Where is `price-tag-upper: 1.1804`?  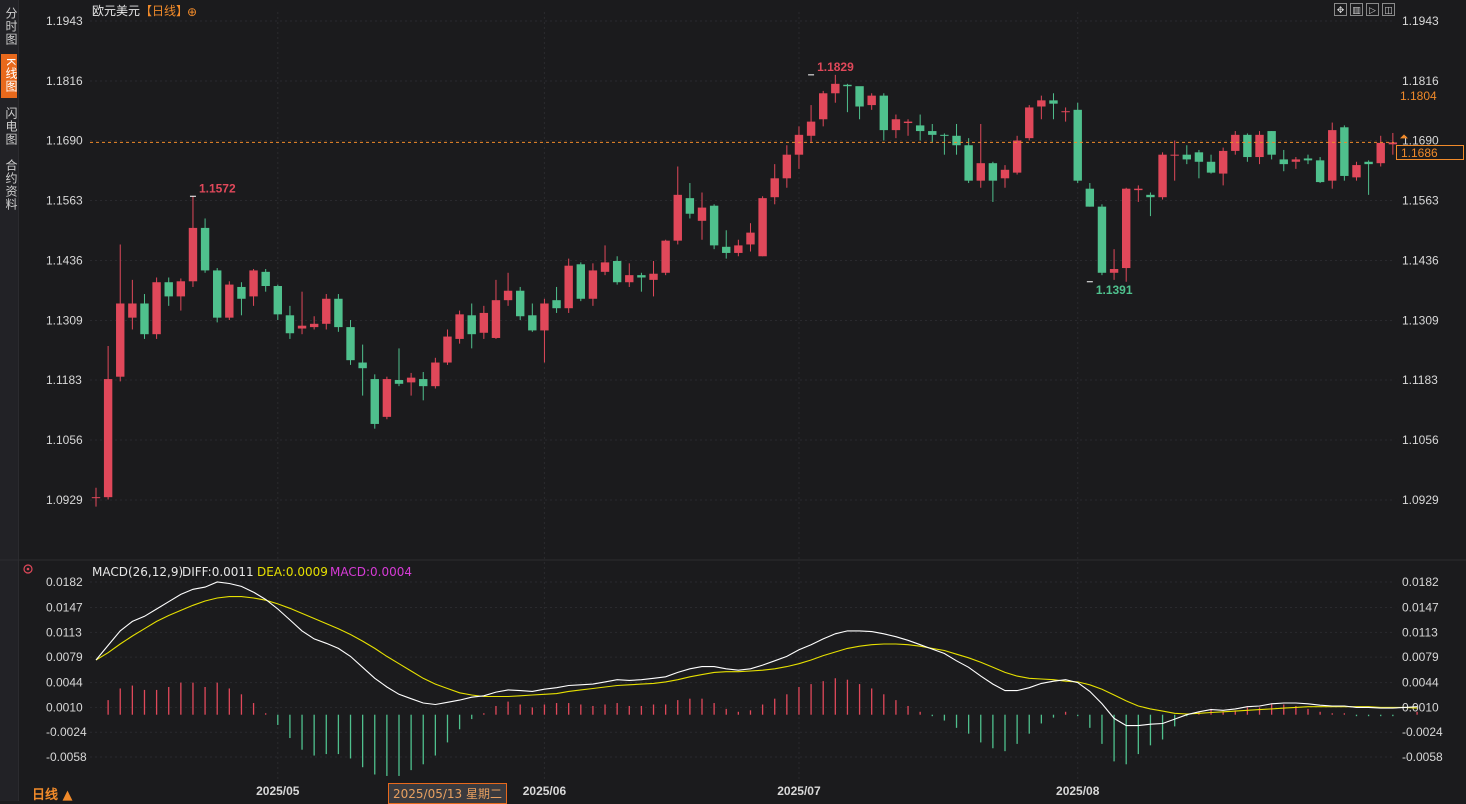
price-tag-upper: 1.1804 is located at coordinates (1430, 96).